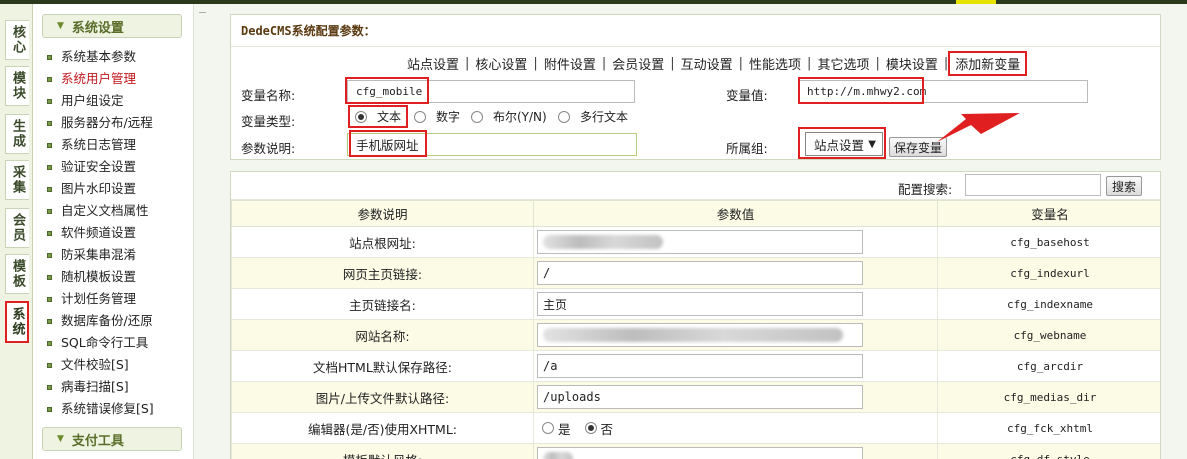  What do you see at coordinates (100, 299) in the screenshot?
I see `menu-item: 计划任务管理` at bounding box center [100, 299].